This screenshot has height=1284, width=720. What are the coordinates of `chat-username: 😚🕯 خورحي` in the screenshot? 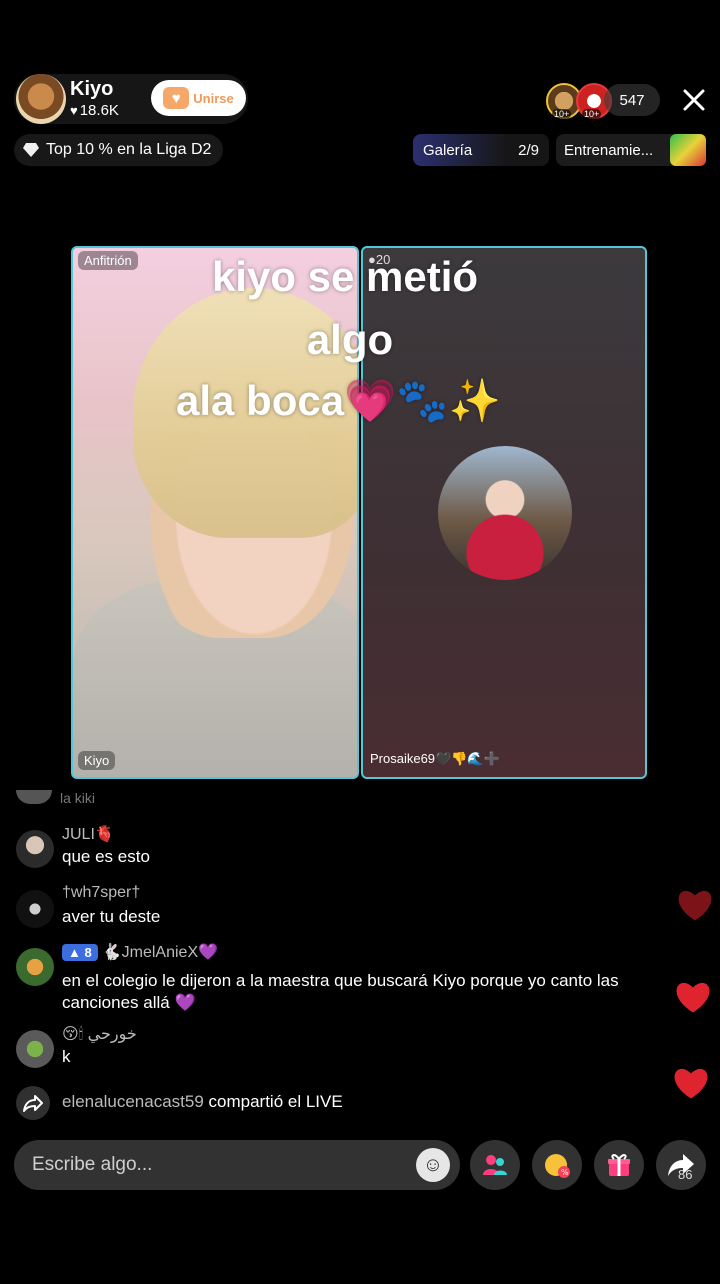 It's located at (99, 1034).